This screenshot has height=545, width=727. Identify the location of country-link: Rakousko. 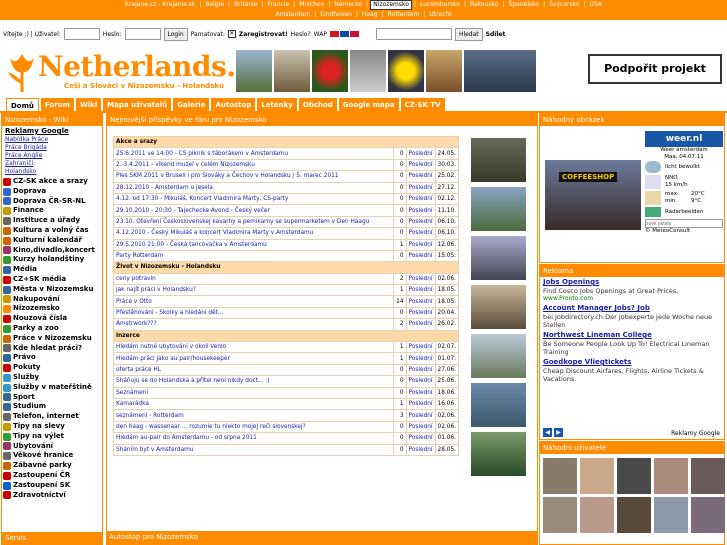
(484, 5).